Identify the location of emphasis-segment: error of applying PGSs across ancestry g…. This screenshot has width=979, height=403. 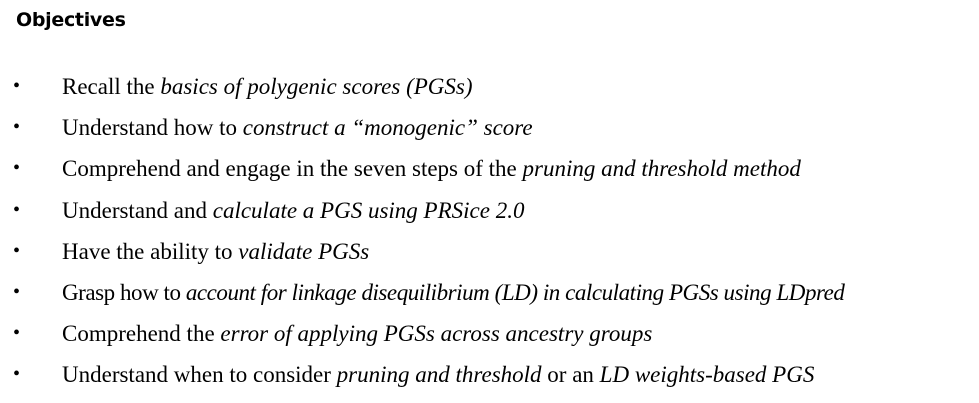
(436, 334).